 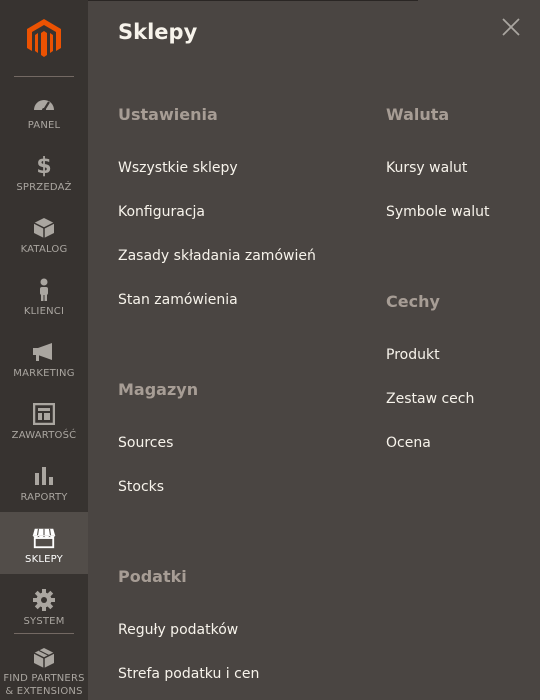 I want to click on sidebar-item-label: KATALOG, so click(x=44, y=249).